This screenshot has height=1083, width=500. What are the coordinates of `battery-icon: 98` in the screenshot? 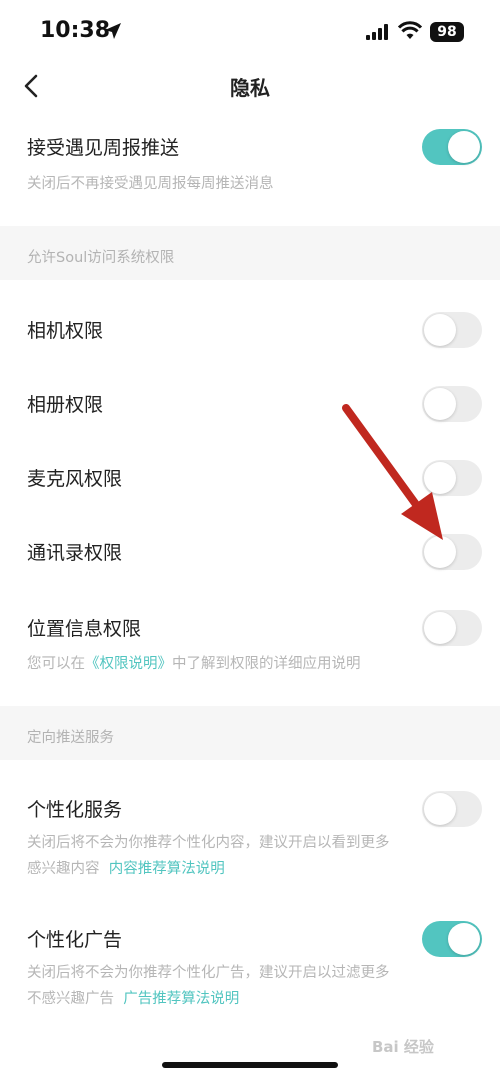 It's located at (447, 32).